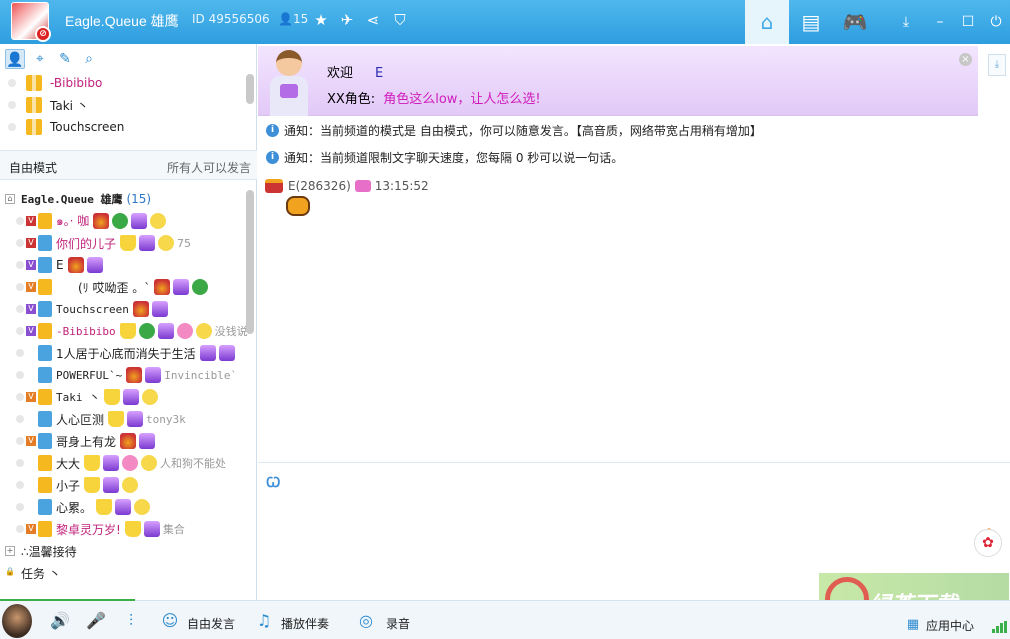 Image resolution: width=1010 pixels, height=639 pixels. I want to click on user-avatar: ⊘, so click(31, 22).